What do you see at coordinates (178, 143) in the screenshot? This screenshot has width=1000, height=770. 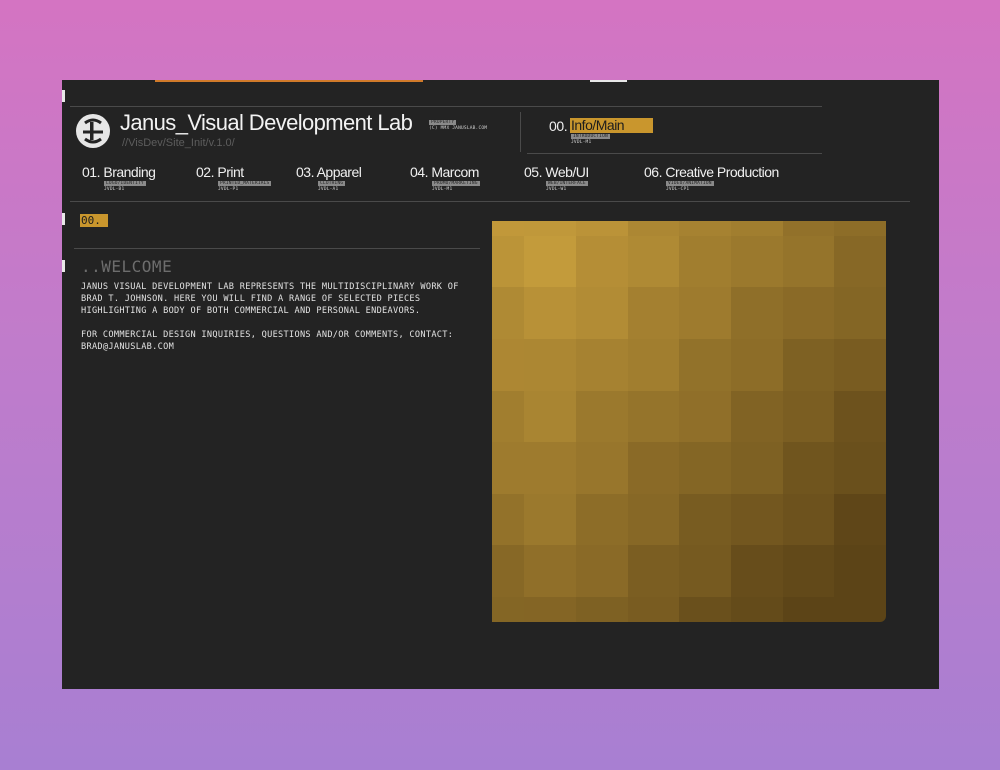 I see `site-subtitle: //VisDev/Site_Init/v.1.0/` at bounding box center [178, 143].